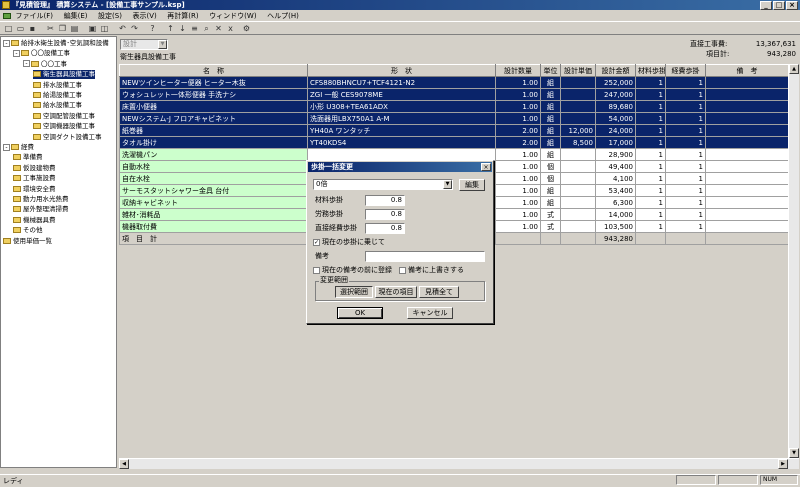 This screenshot has width=800, height=487. Describe the element at coordinates (615, 94) in the screenshot. I see `cell-amount: 247,000` at that location.